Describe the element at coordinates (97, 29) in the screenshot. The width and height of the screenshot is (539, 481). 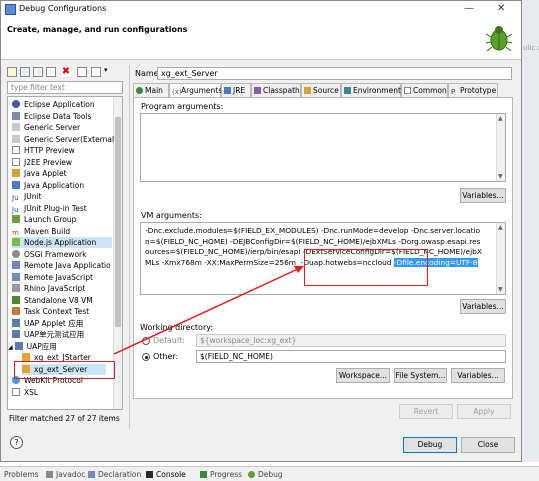
I see `header-title: Create, manage, and run configurations` at that location.